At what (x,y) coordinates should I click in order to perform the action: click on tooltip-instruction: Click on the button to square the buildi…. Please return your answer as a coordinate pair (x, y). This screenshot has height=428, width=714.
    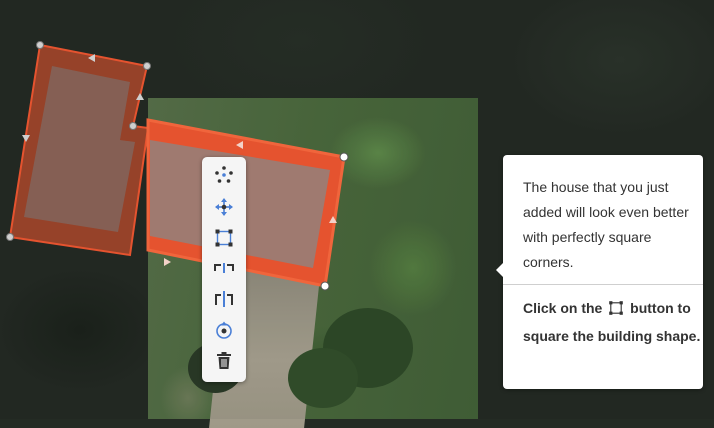
    Looking at the image, I should click on (612, 322).